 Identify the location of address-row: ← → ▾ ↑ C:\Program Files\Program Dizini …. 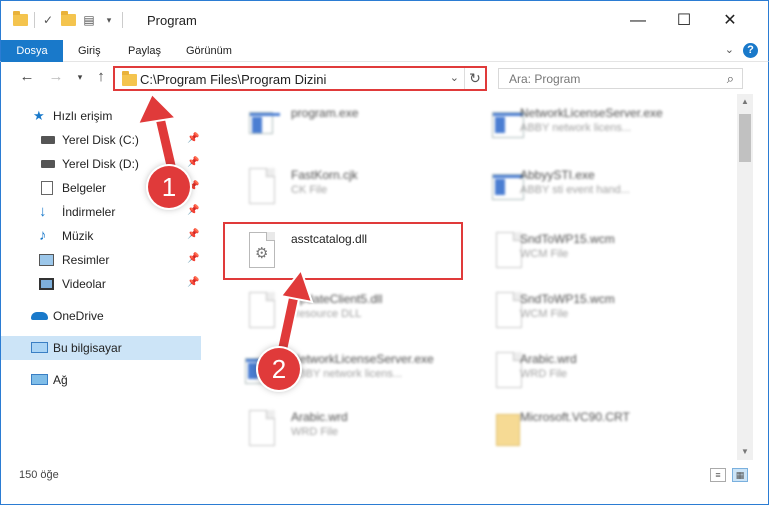
(384, 78).